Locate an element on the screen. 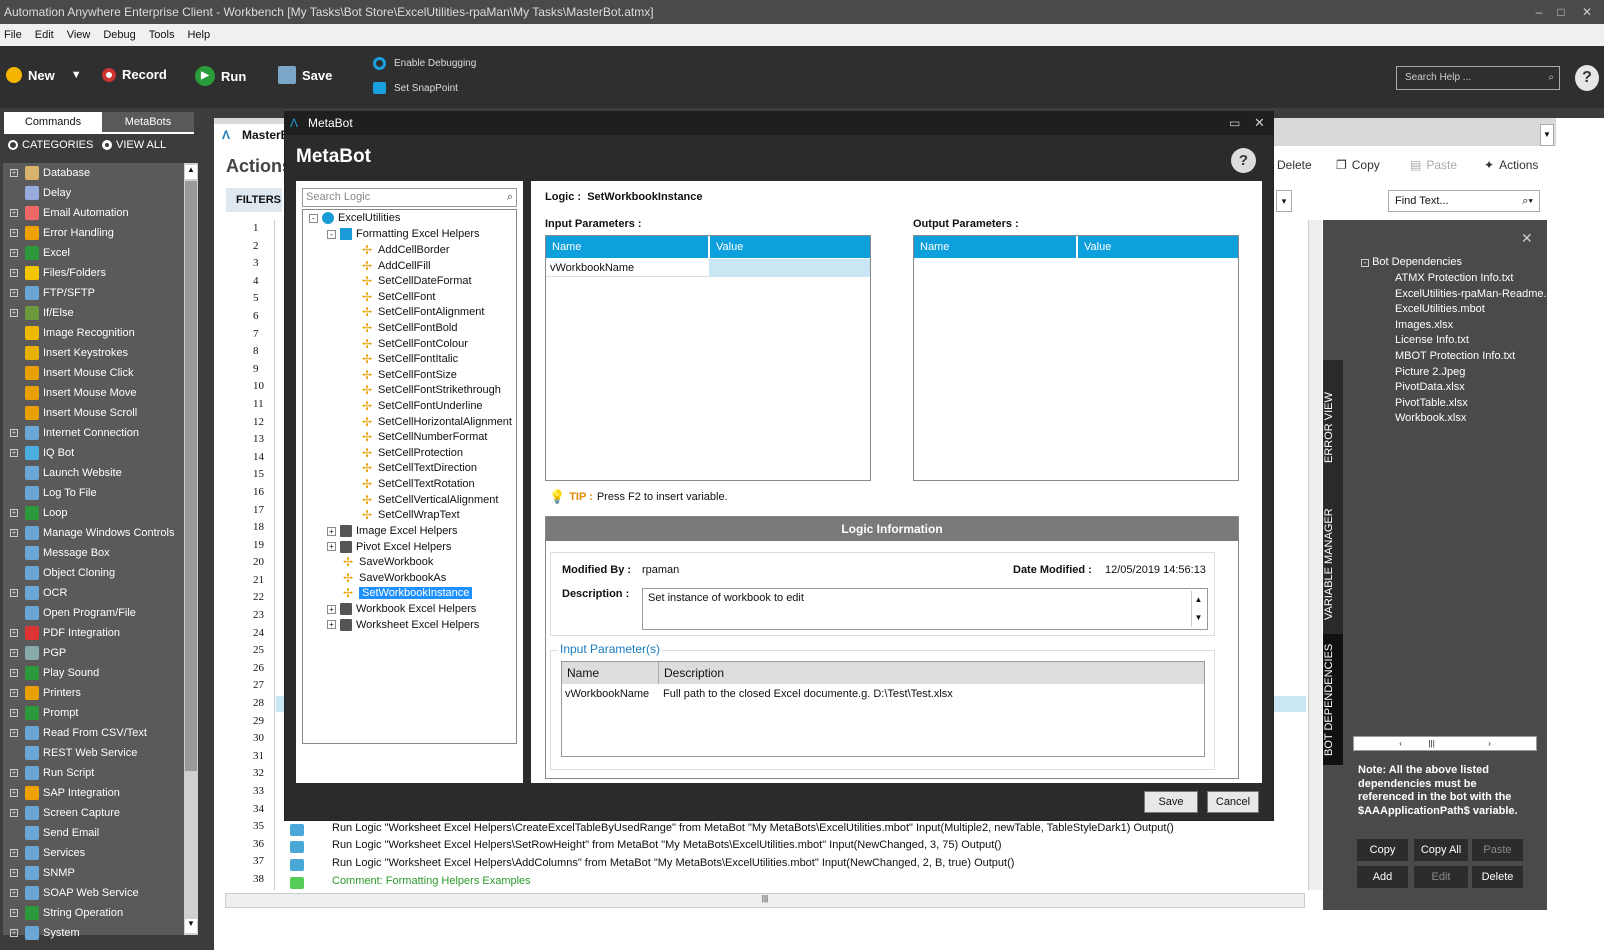  dependencies-root: - Bot Dependencies is located at coordinates (1411, 262).